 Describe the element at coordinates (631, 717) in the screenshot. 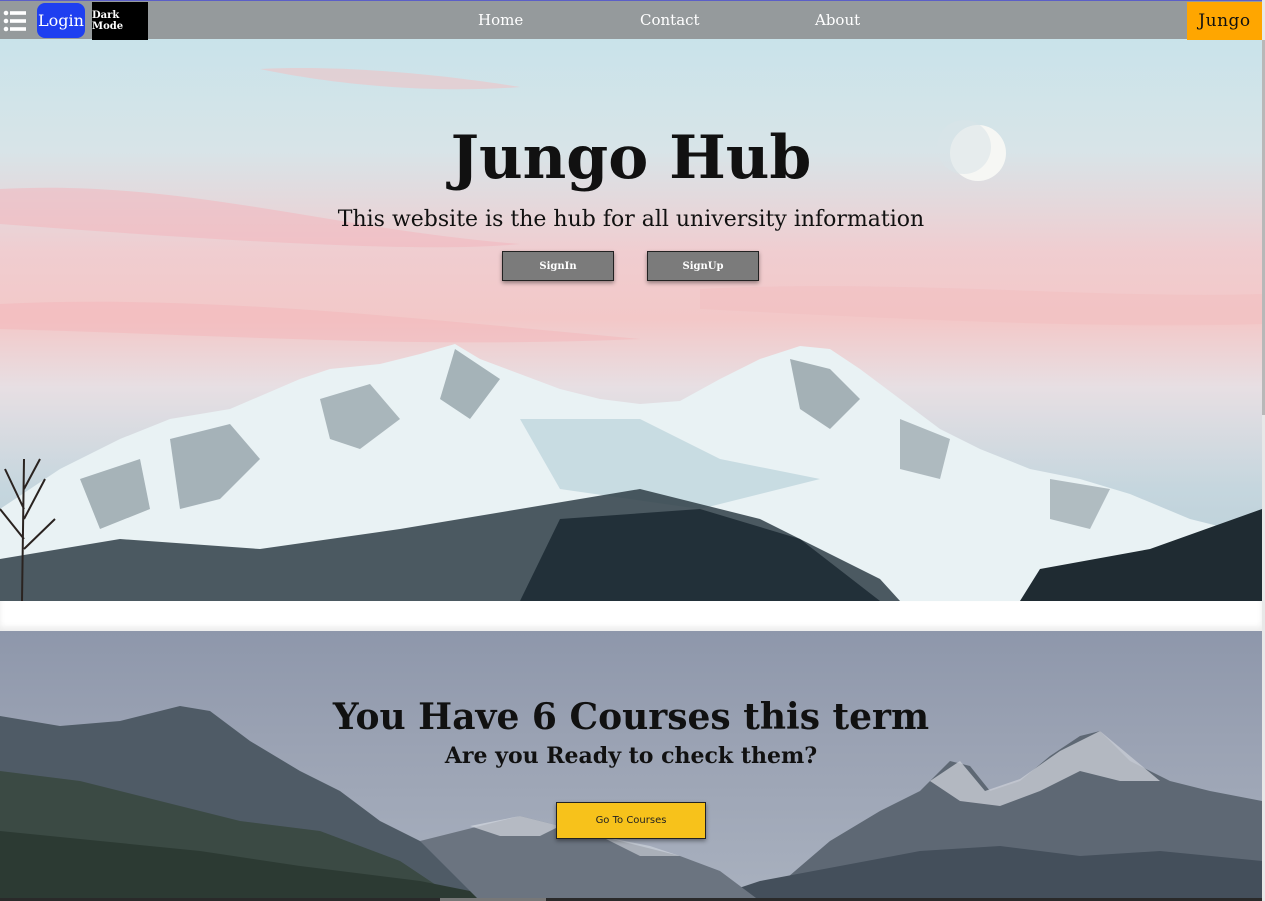

I see `courses-title: You Have 6 Courses this term` at that location.